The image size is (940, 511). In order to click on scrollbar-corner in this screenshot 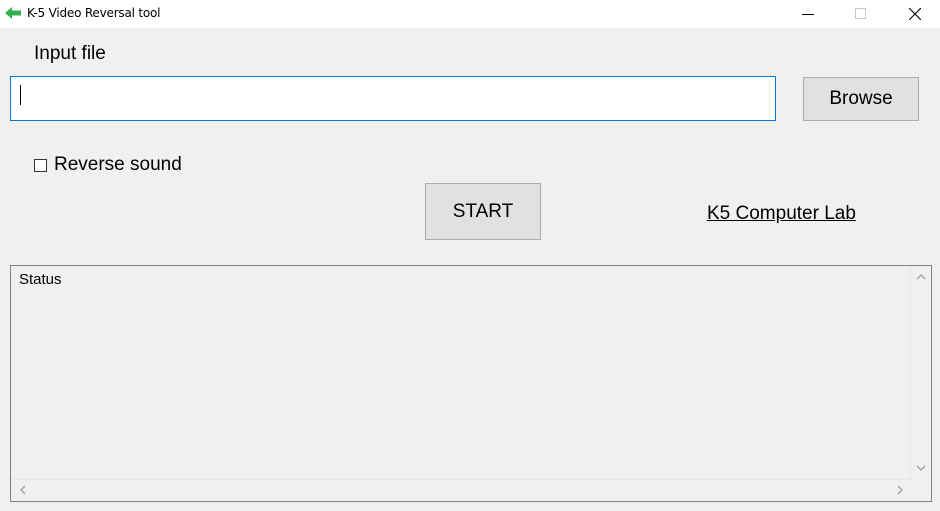, I will do `click(920, 490)`.